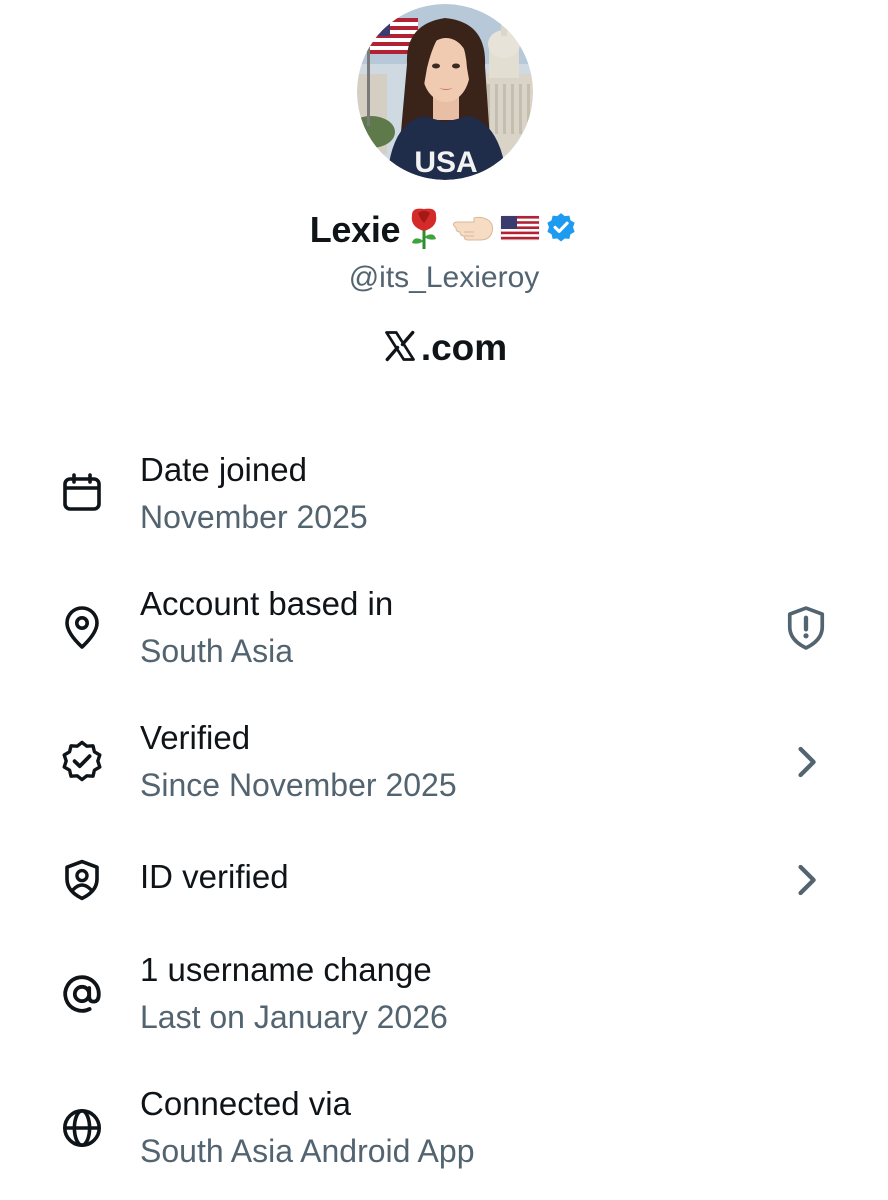 This screenshot has width=888, height=1200. I want to click on account-based-in-value: South Asia, so click(216, 651).